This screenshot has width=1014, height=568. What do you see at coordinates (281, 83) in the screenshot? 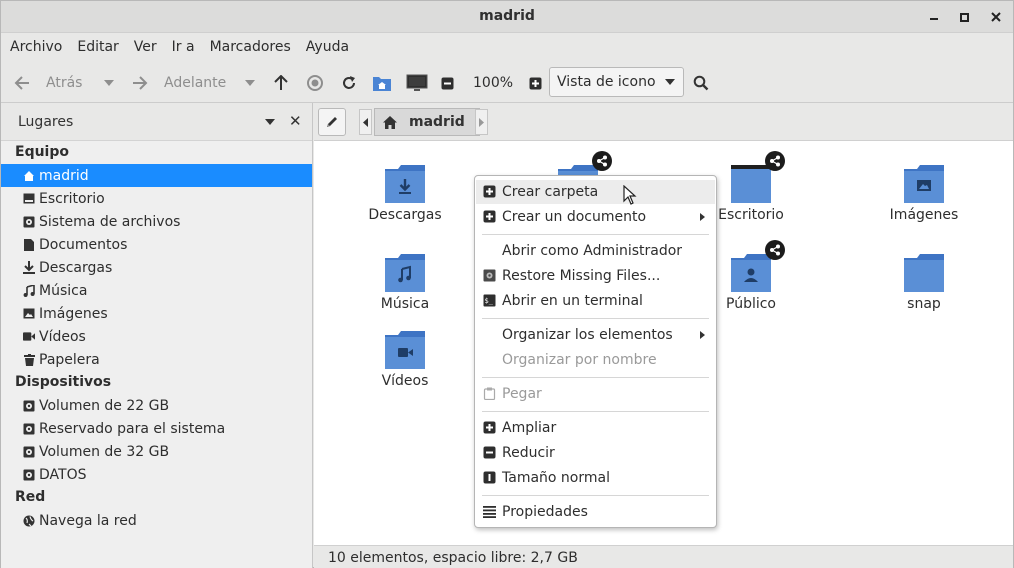
I see `up-button` at bounding box center [281, 83].